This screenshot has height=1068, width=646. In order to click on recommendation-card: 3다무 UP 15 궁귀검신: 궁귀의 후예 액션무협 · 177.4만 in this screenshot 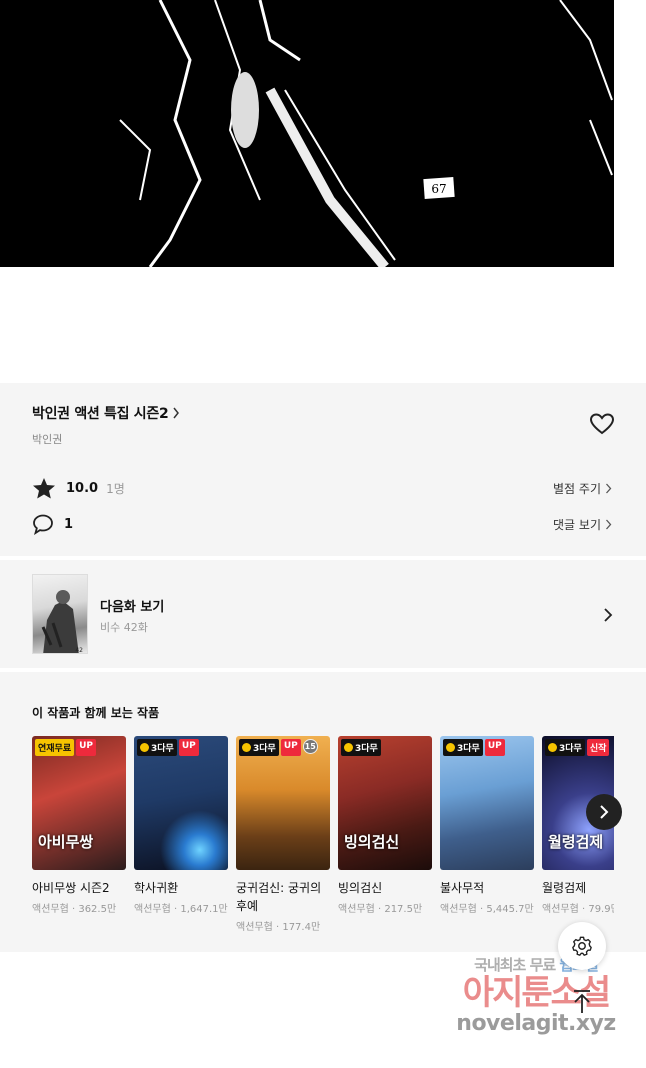, I will do `click(283, 834)`.